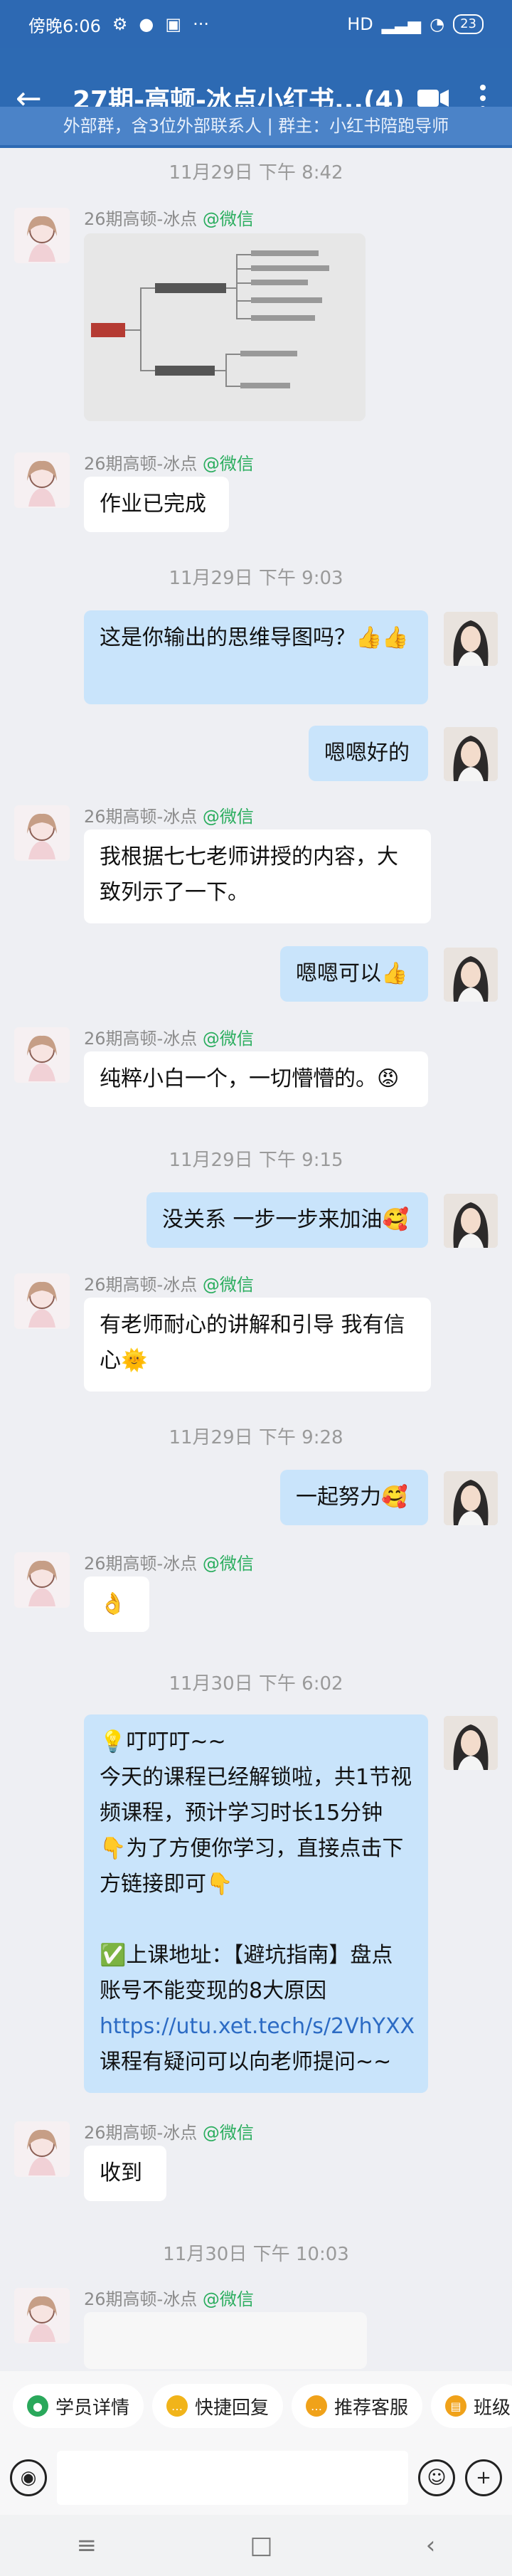 This screenshot has height=2576, width=512. Describe the element at coordinates (257, 876) in the screenshot. I see `message-bubble: 我根据七七老师讲授的内容，大致列示了一下。` at that location.